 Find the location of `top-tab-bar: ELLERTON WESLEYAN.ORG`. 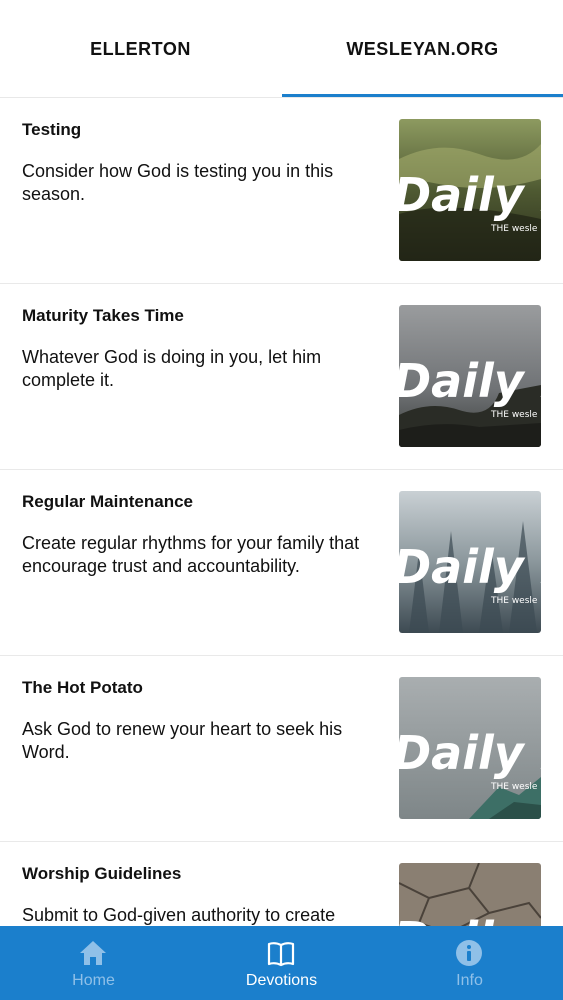

top-tab-bar: ELLERTON WESLEYAN.ORG is located at coordinates (281, 49).